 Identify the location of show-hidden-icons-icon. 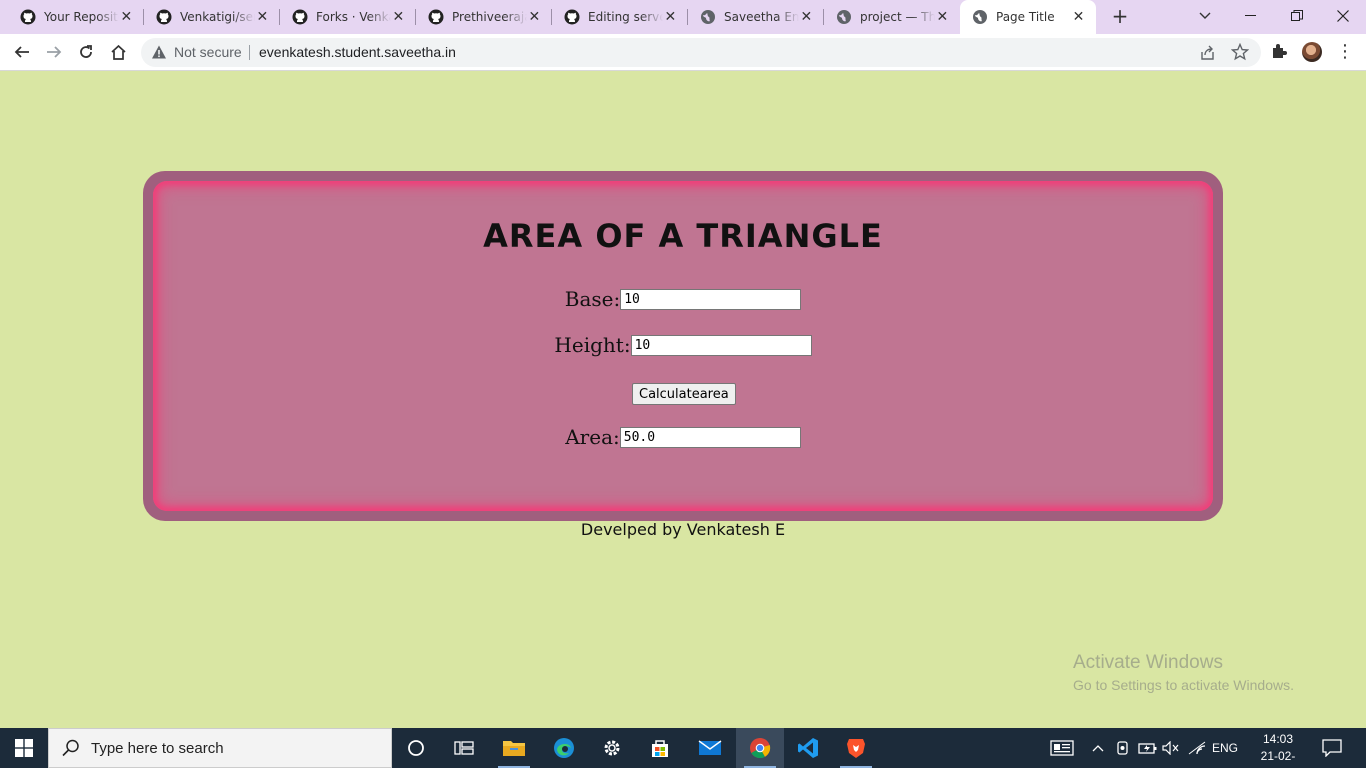
(1098, 748).